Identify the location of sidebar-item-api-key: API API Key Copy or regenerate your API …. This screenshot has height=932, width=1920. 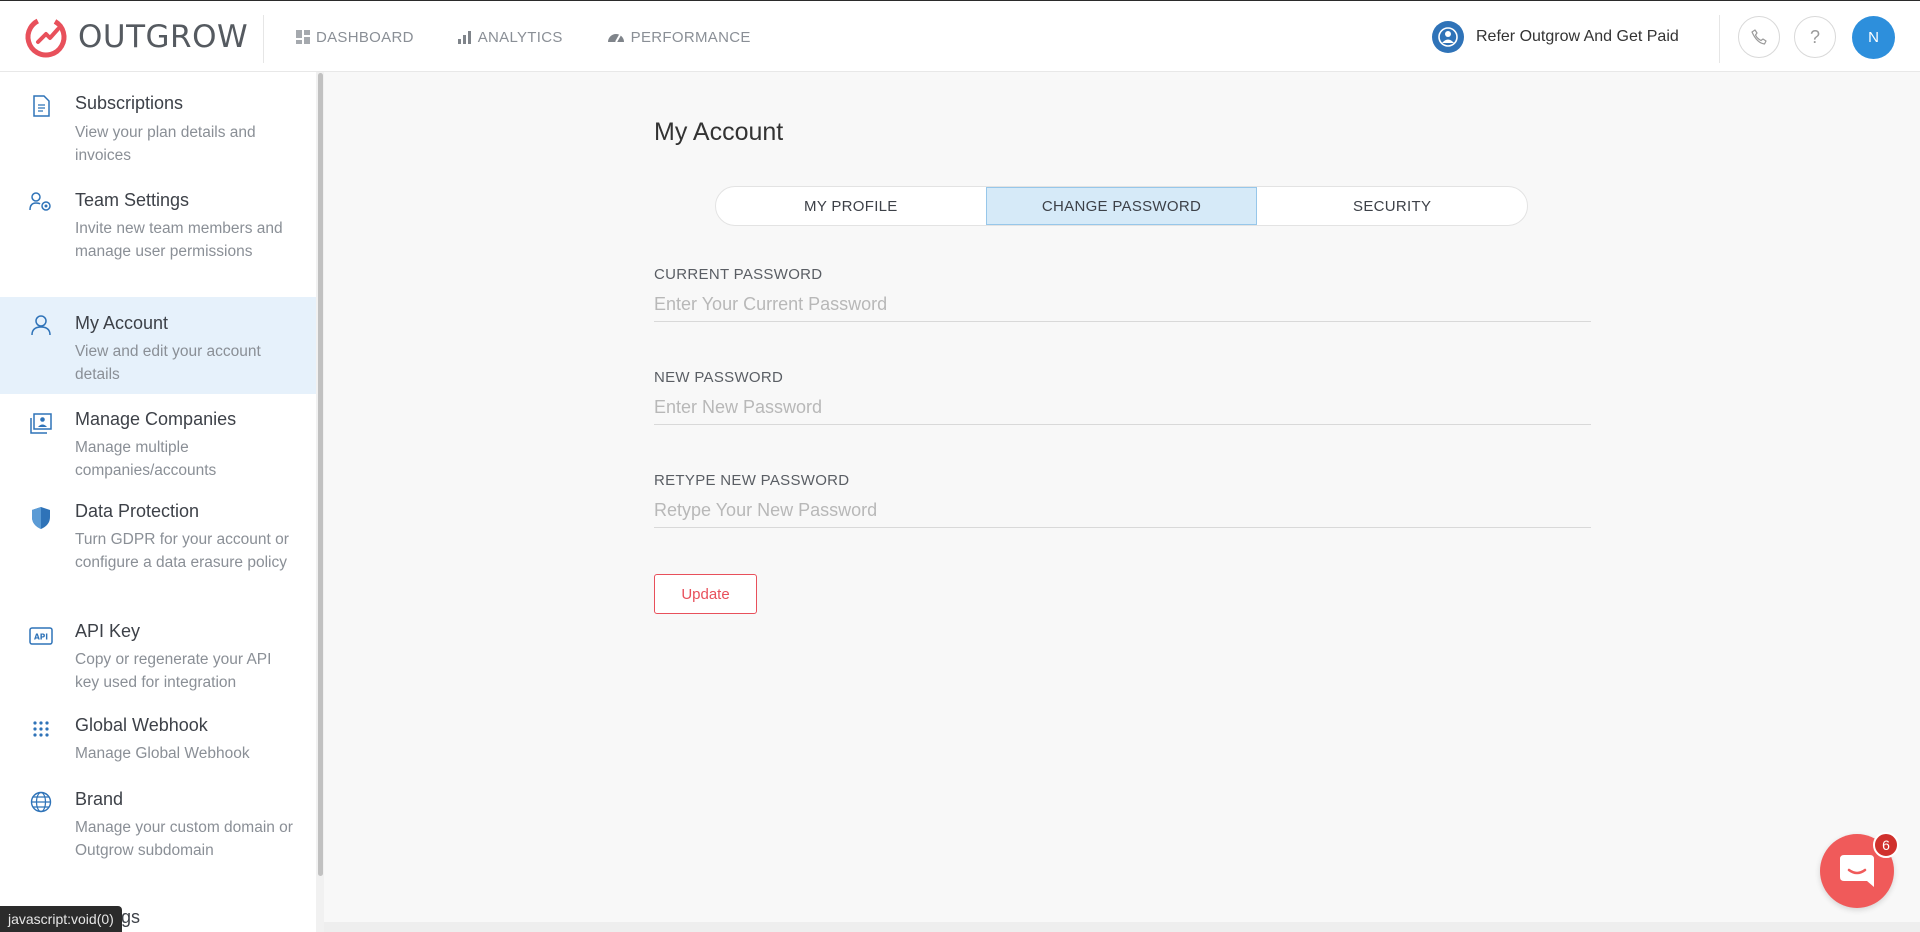
(158, 658).